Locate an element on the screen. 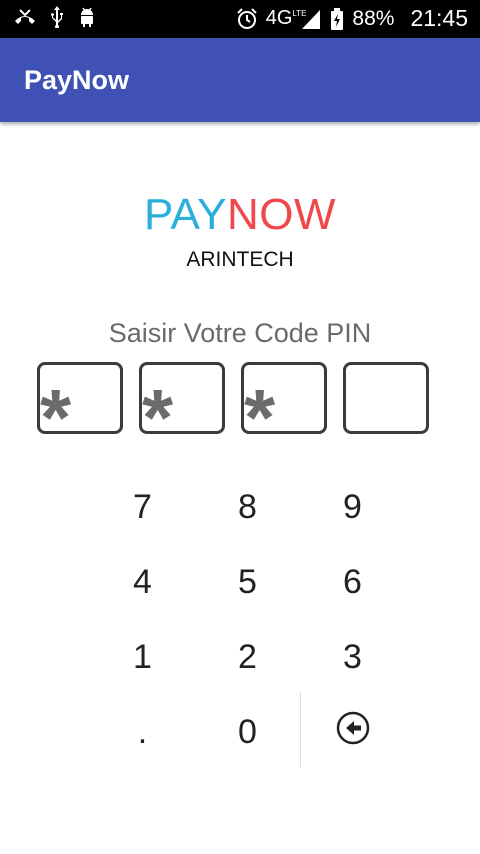 The image size is (480, 854). pin-box-1: * is located at coordinates (80, 398).